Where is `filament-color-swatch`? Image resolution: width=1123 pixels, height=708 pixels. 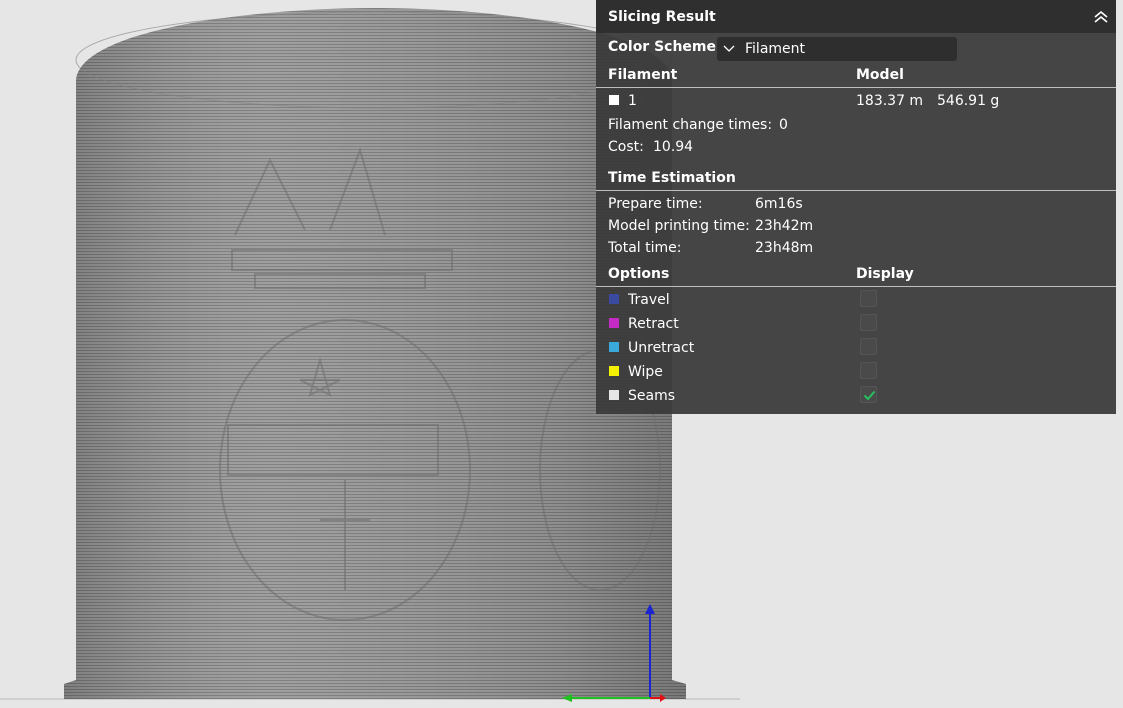
filament-color-swatch is located at coordinates (614, 100).